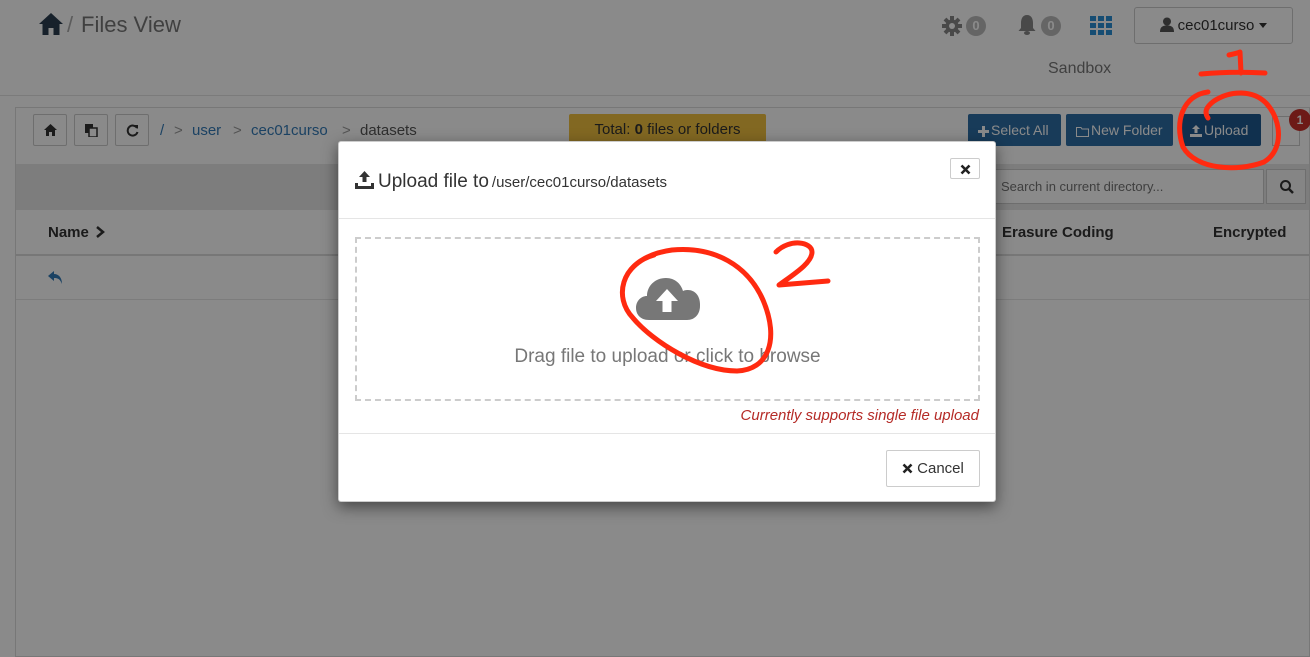 The height and width of the screenshot is (657, 1310). I want to click on modal-target-path: /user/cec01curso/datasets, so click(579, 182).